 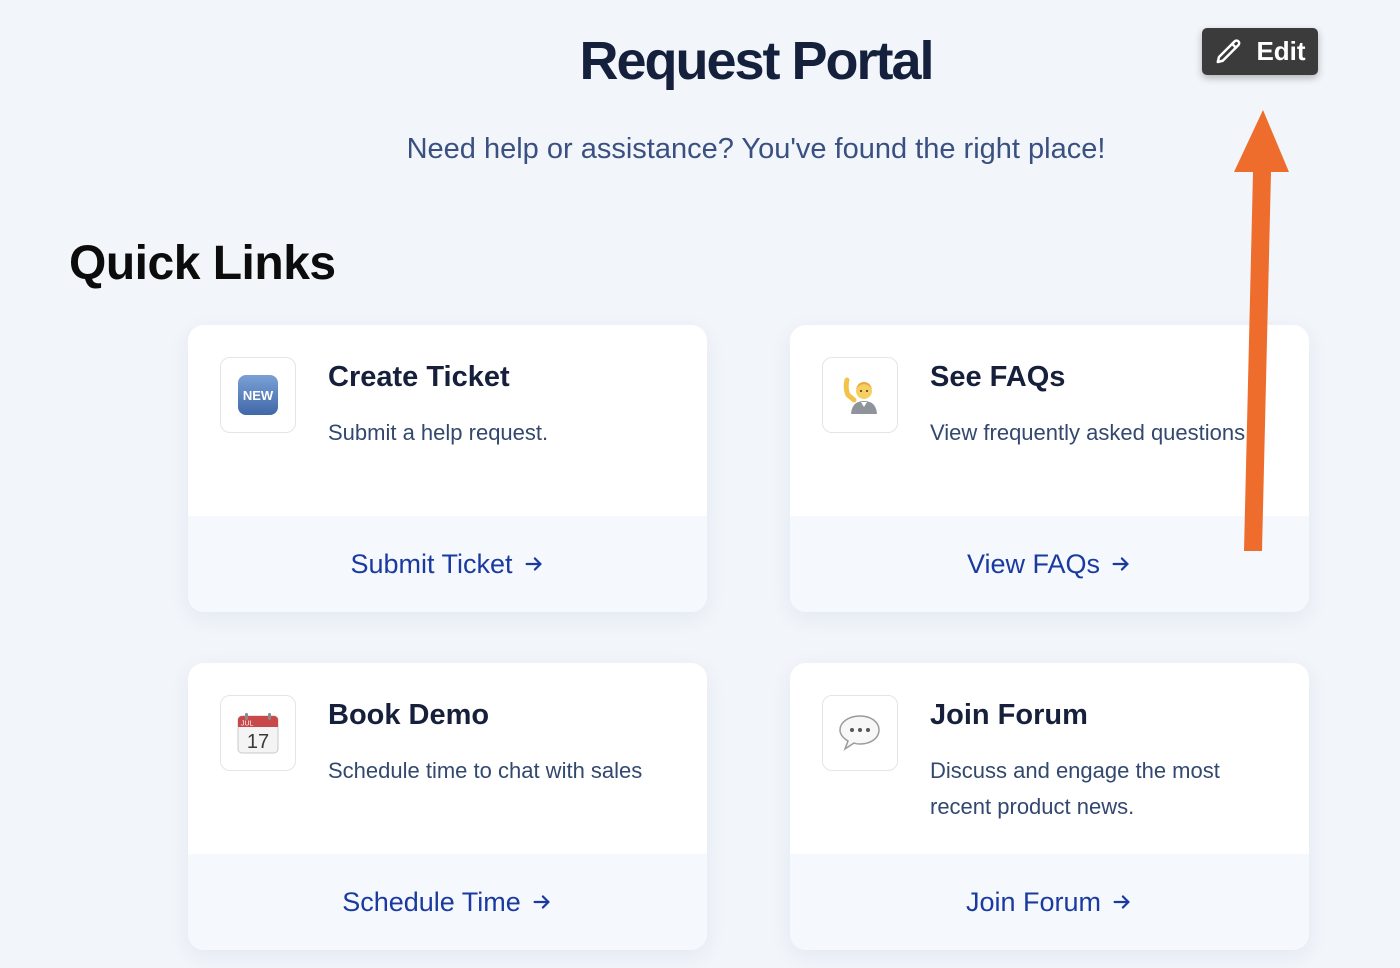 I want to click on calendar-day: 17, so click(x=258, y=742).